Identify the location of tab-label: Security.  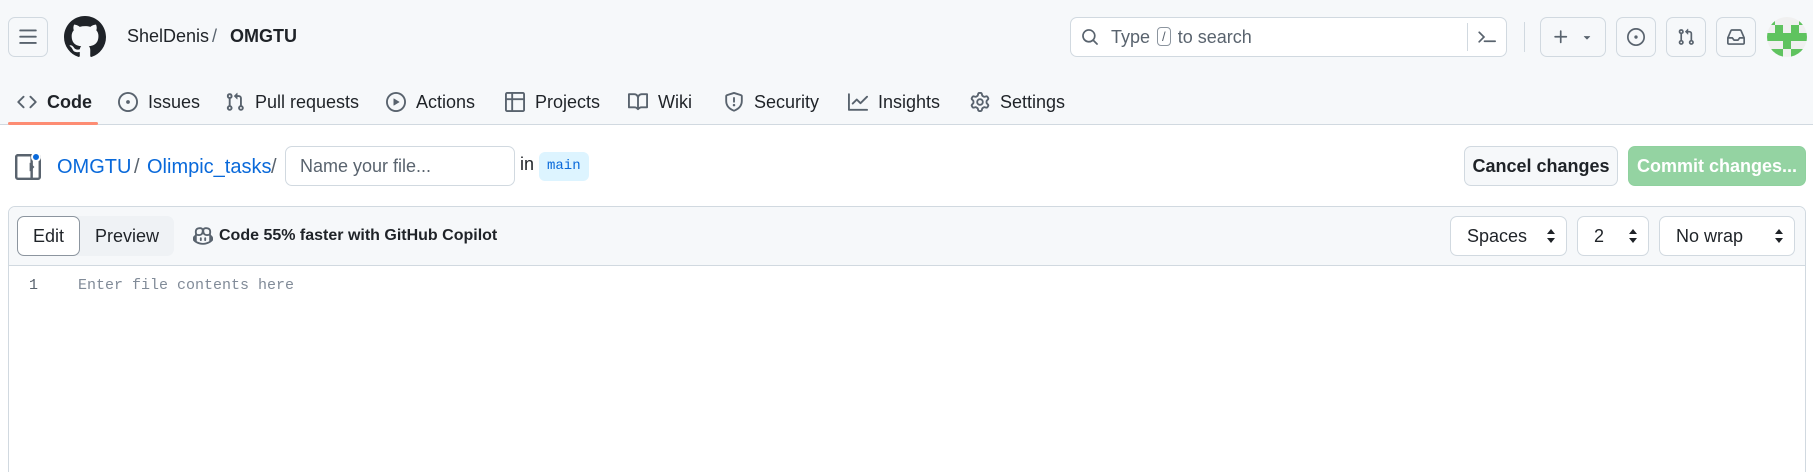
(787, 101).